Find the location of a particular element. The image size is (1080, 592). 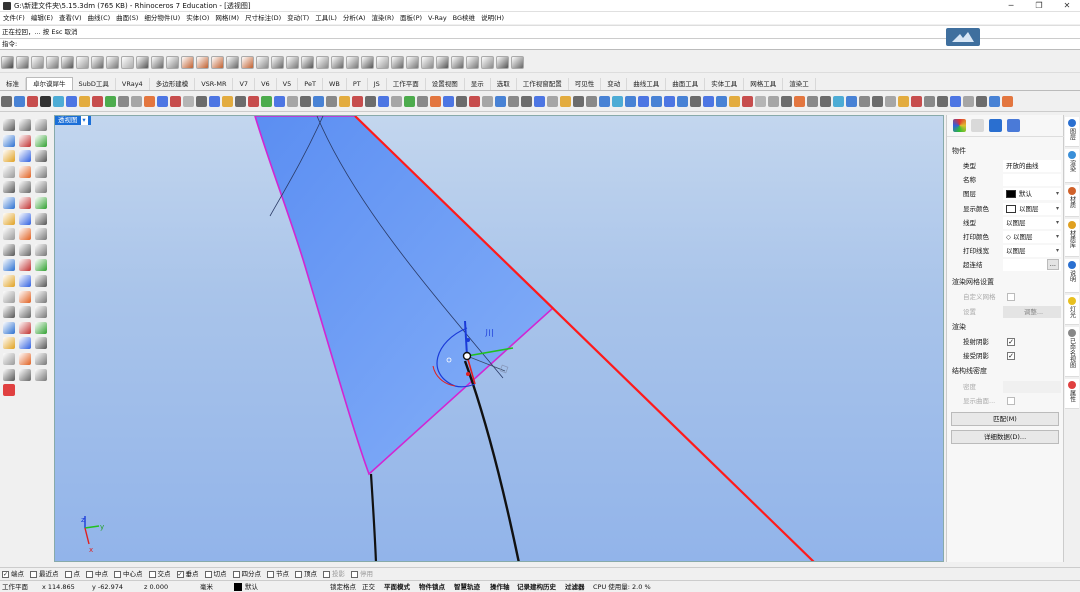

osnap-option: 四分点 is located at coordinates (246, 574).